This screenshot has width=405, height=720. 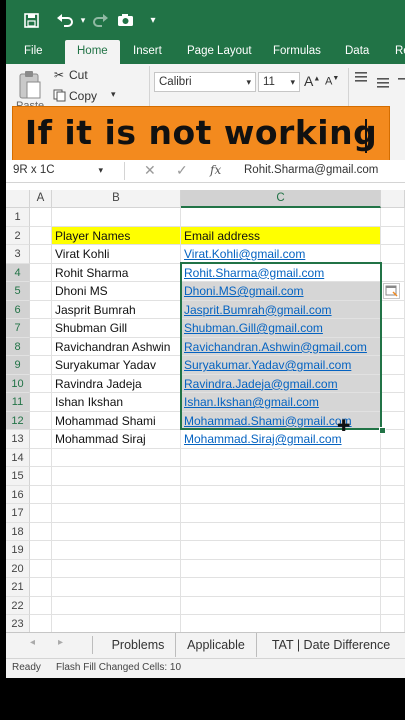 I want to click on undo-icon, so click(x=65, y=20).